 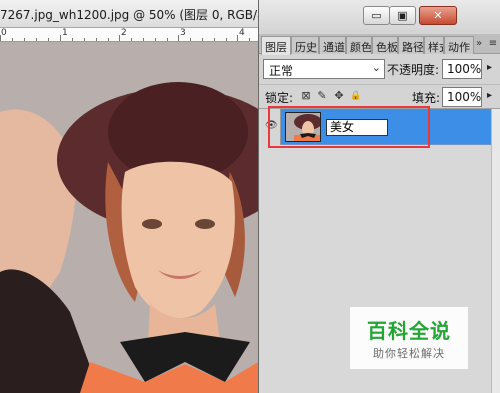 What do you see at coordinates (409, 353) in the screenshot?
I see `watermark-subtitle: 助你轻松解决` at bounding box center [409, 353].